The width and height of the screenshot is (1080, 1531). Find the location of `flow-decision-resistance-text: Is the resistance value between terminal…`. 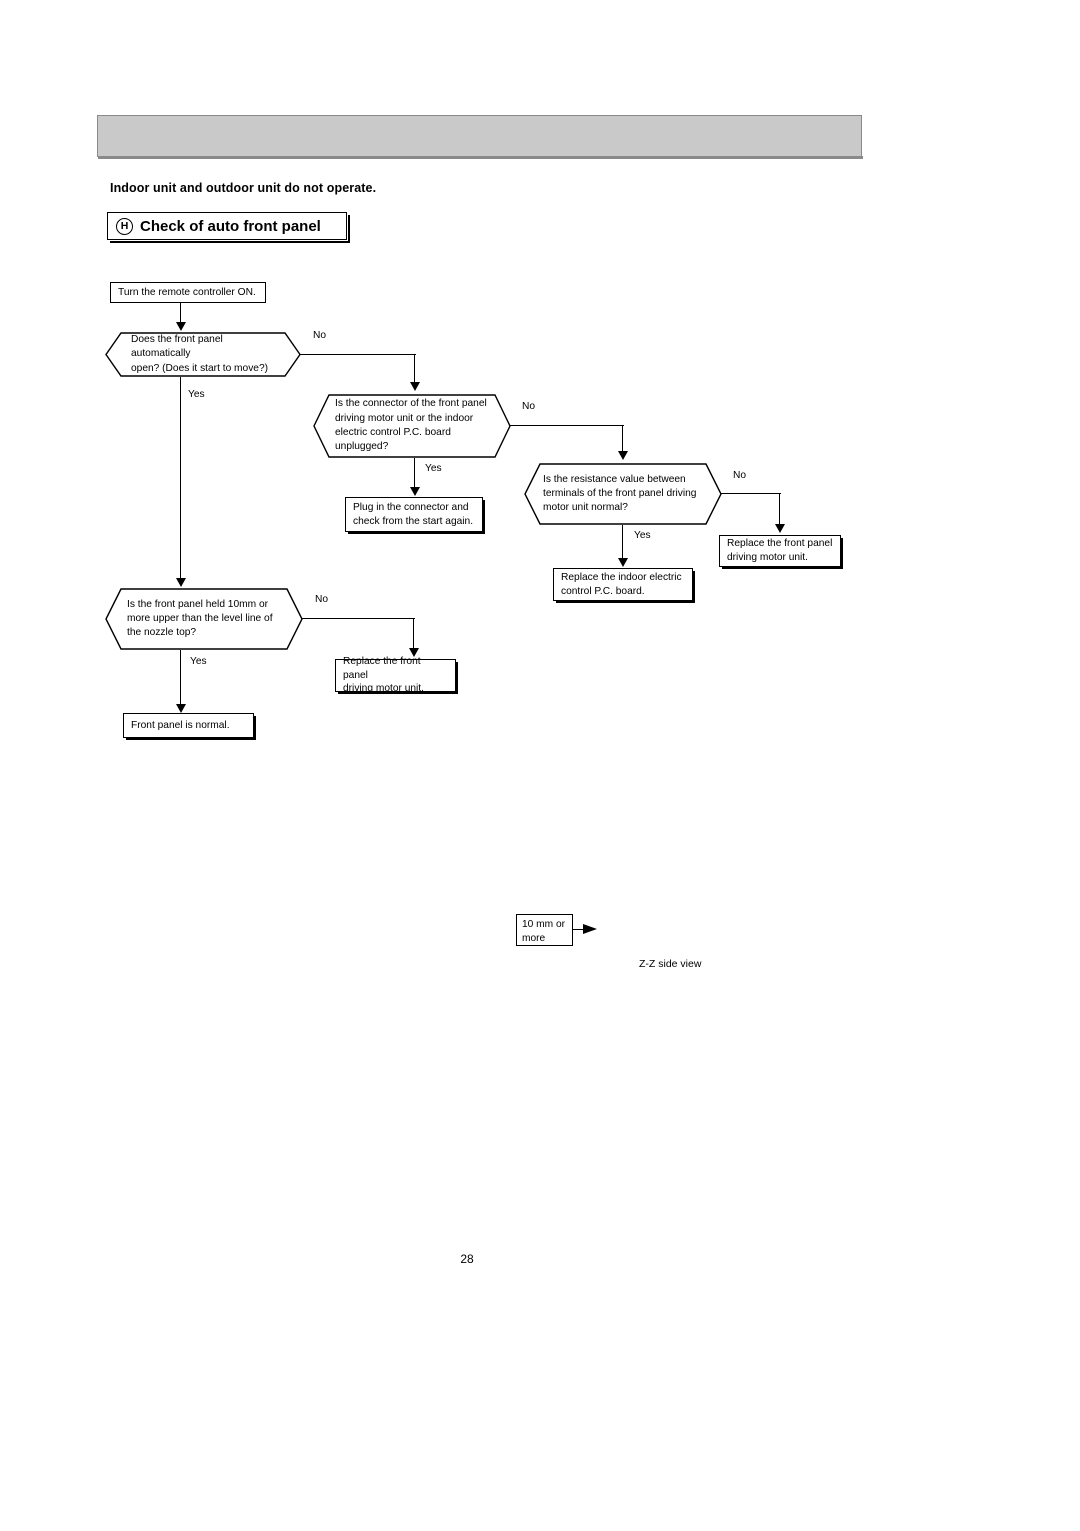

flow-decision-resistance-text: Is the resistance value between terminal… is located at coordinates (620, 493).